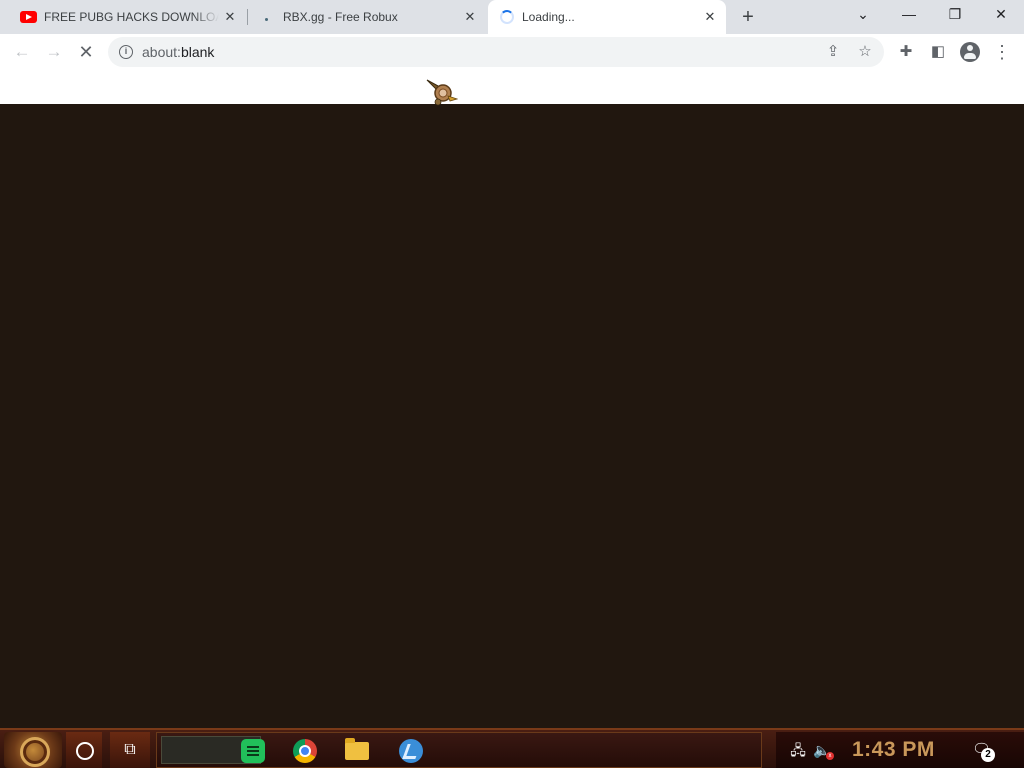 The image size is (1024, 768). I want to click on notification-count-badge: 2, so click(988, 755).